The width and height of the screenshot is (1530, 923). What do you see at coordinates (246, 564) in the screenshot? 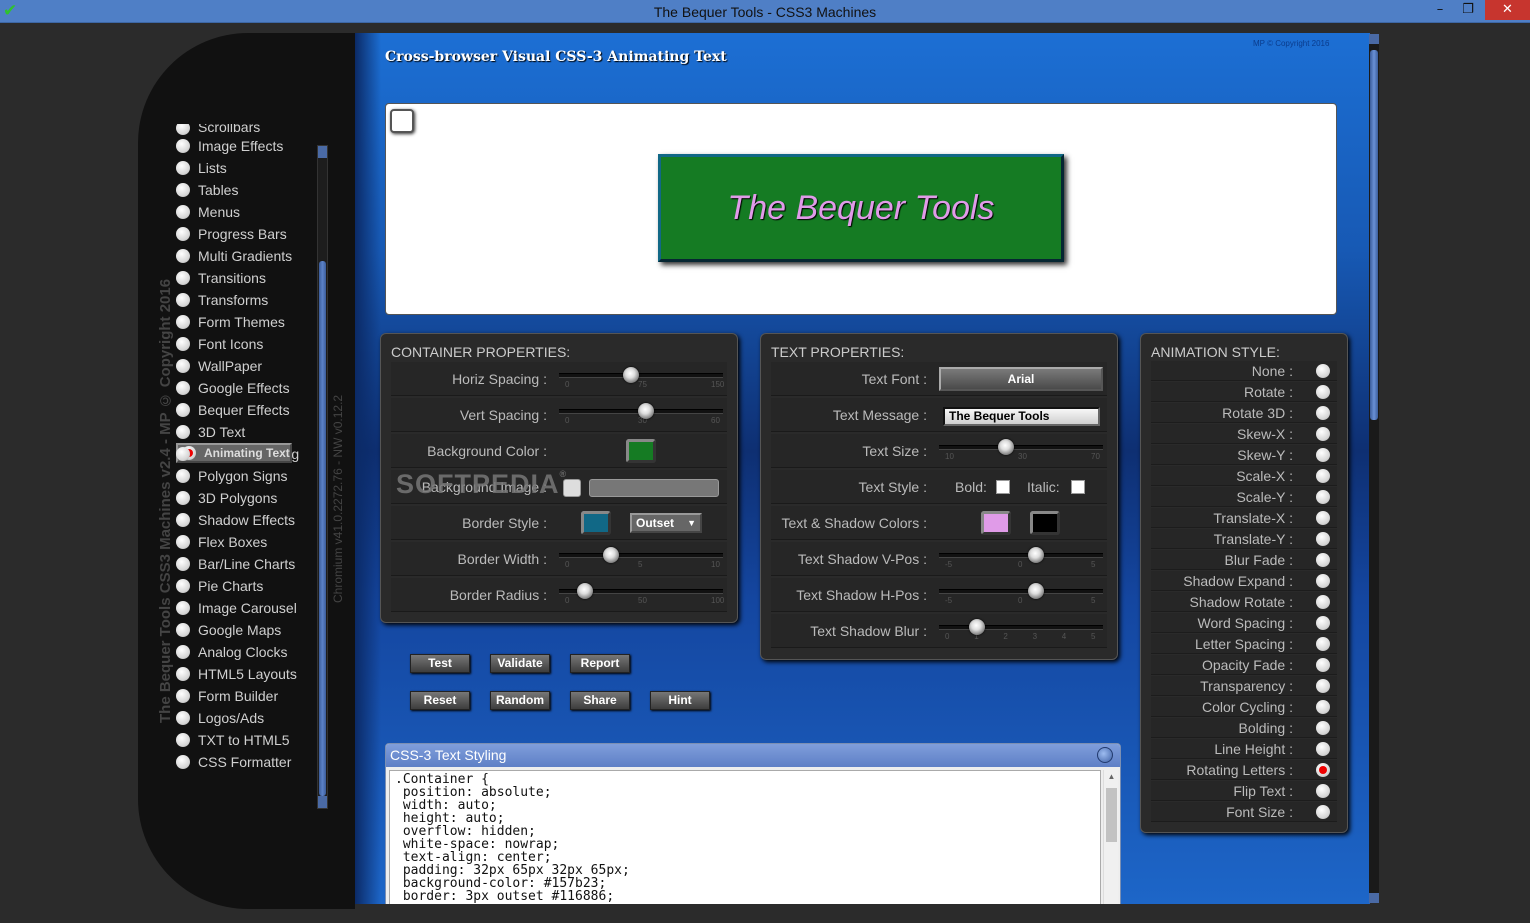
I see `sidebar-item: Bar/Line Charts` at bounding box center [246, 564].